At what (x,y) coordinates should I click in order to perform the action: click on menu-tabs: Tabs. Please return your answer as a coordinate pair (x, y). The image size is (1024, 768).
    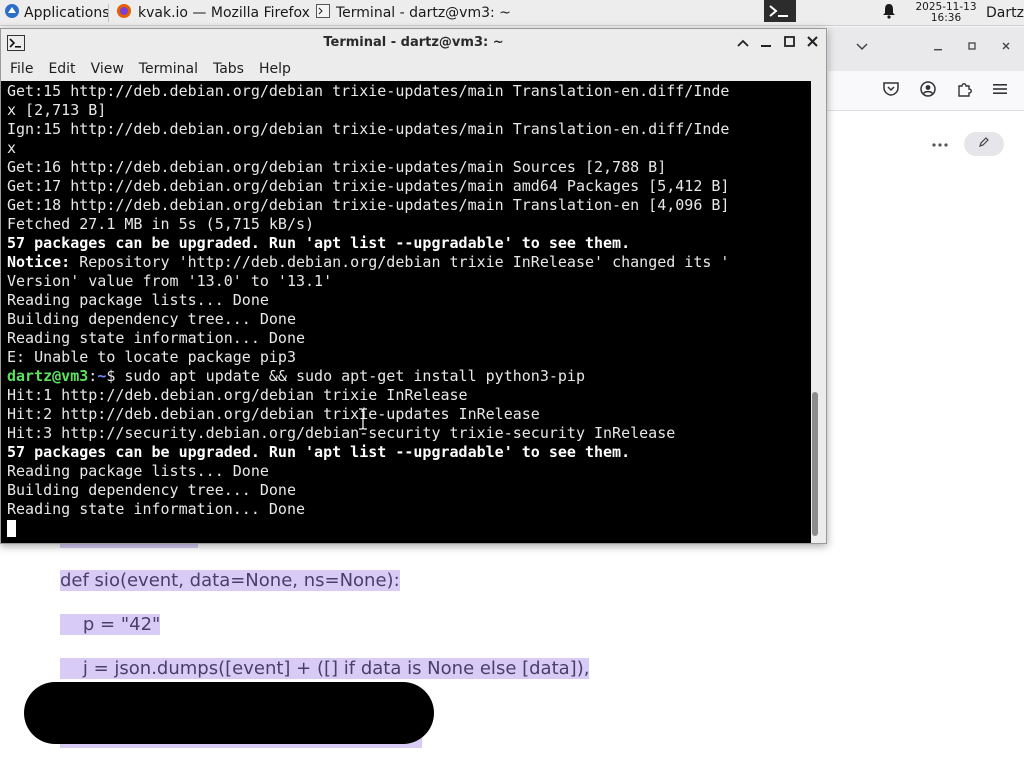
    Looking at the image, I should click on (228, 69).